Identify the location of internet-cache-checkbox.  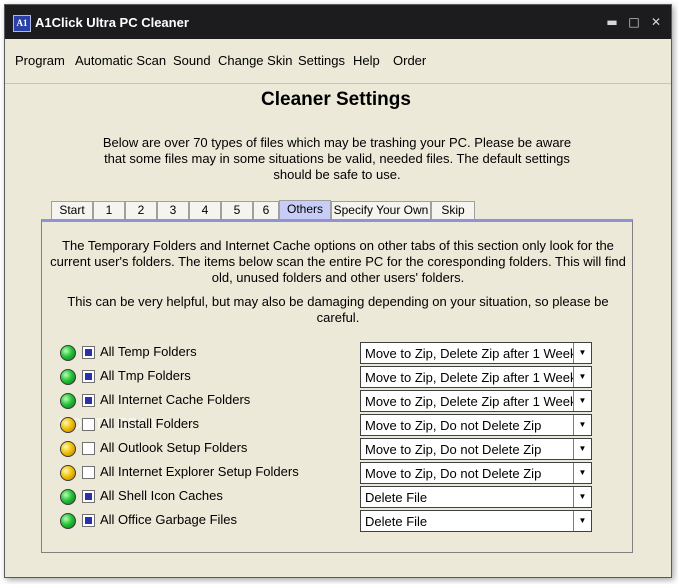
(88, 400).